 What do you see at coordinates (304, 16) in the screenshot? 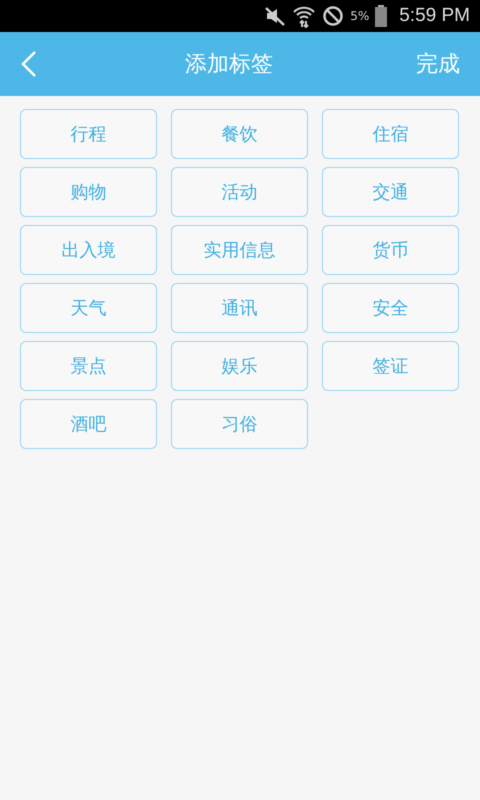
I see `wifi-icon` at bounding box center [304, 16].